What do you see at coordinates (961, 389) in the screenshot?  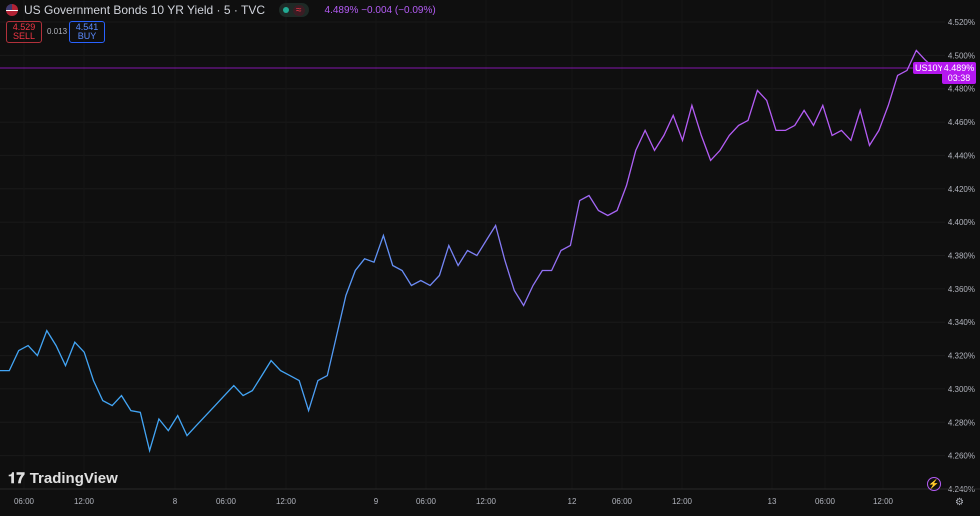 I see `y-tick-label: 4.300%` at bounding box center [961, 389].